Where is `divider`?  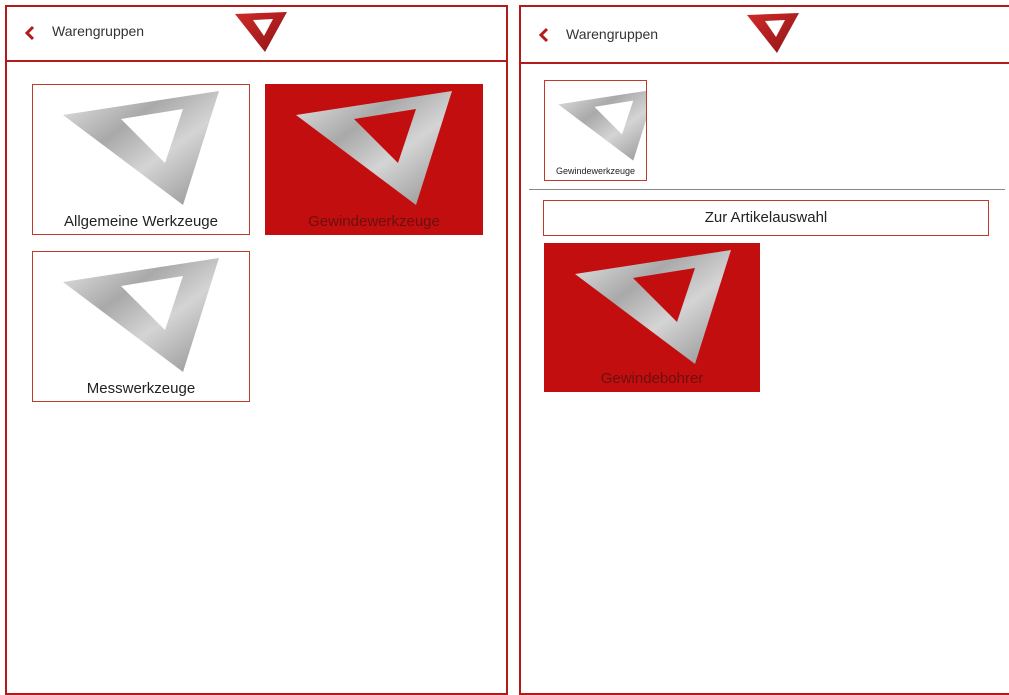 divider is located at coordinates (767, 189).